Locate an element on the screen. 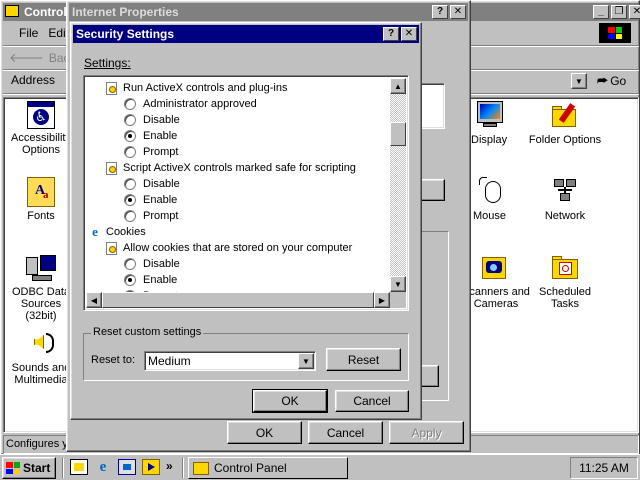 The image size is (640, 480). minimize-button: _ is located at coordinates (601, 12).